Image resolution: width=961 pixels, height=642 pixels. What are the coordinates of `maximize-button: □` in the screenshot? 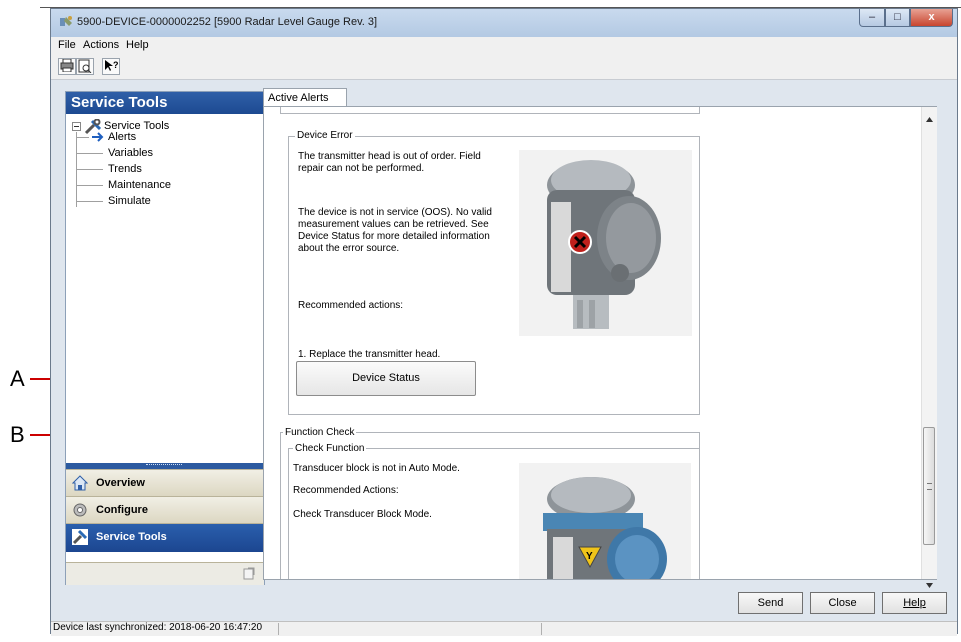 It's located at (897, 18).